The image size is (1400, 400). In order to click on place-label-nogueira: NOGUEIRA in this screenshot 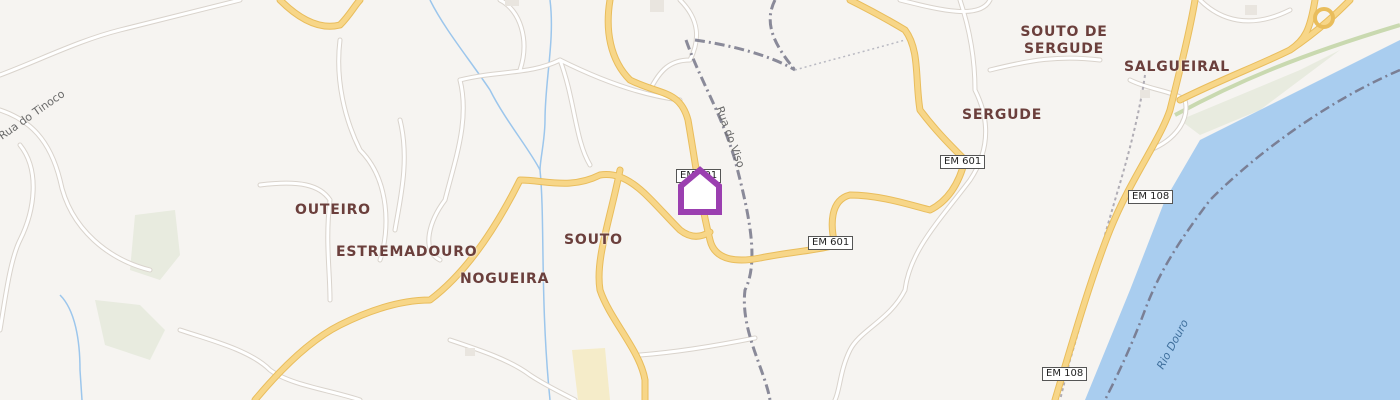, I will do `click(505, 279)`.